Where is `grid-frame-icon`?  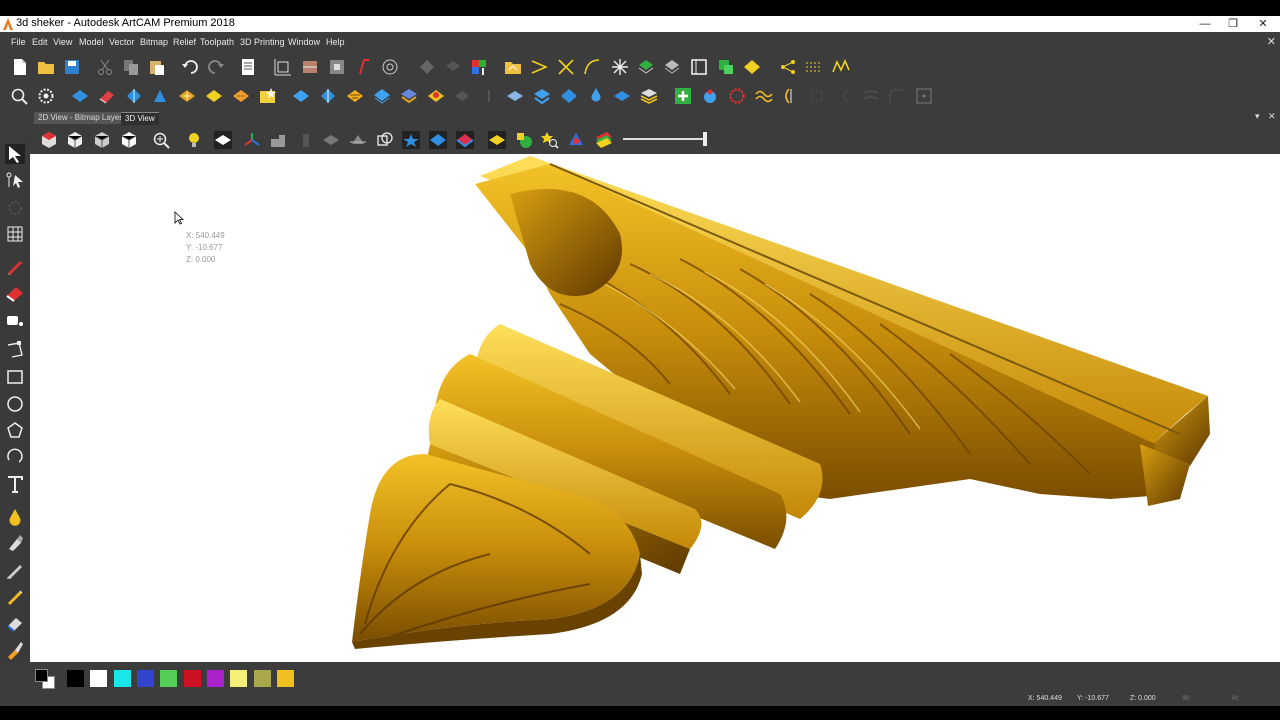 grid-frame-icon is located at coordinates (15, 234).